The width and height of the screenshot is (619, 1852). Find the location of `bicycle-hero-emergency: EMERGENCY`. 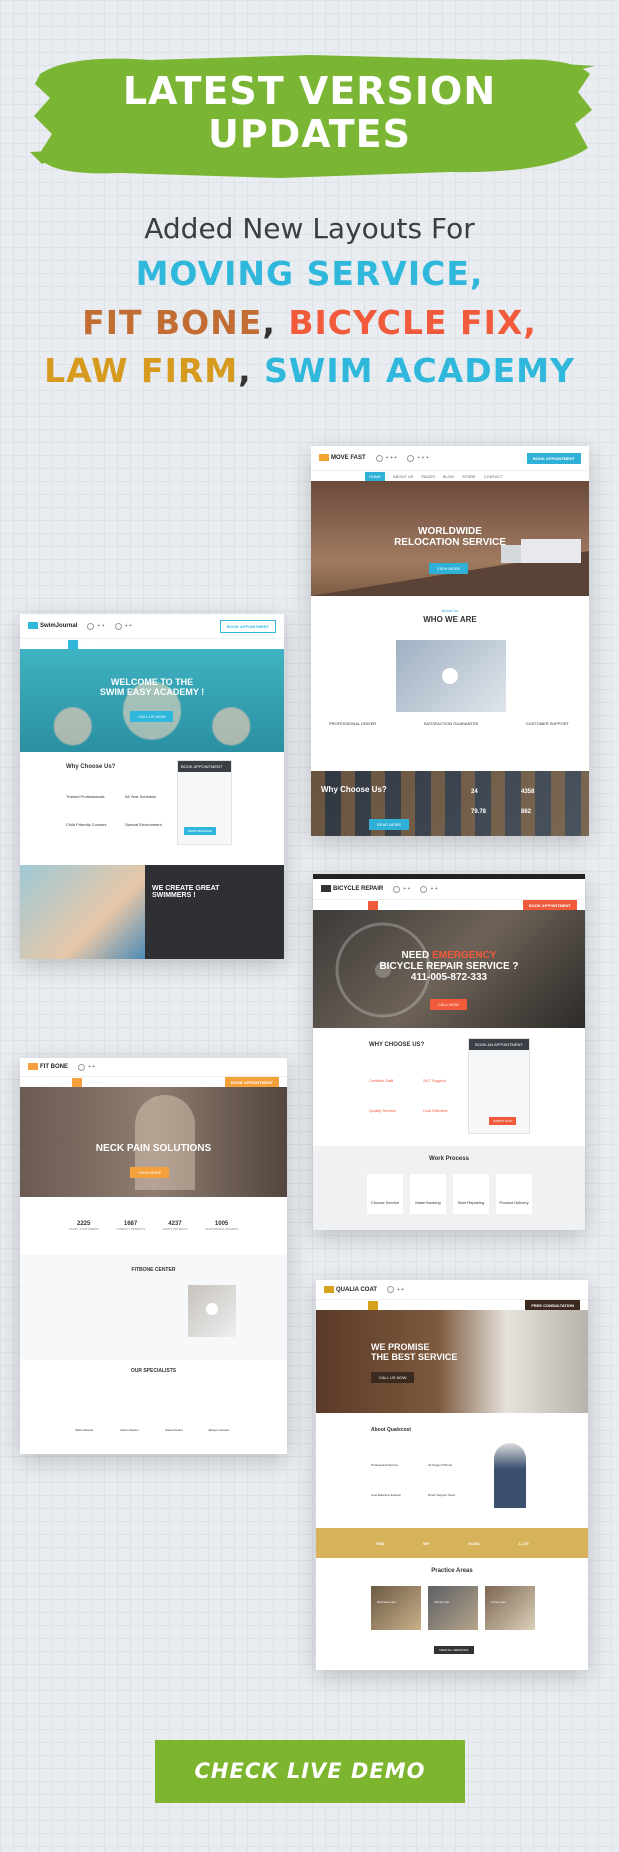

bicycle-hero-emergency: EMERGENCY is located at coordinates (464, 955).